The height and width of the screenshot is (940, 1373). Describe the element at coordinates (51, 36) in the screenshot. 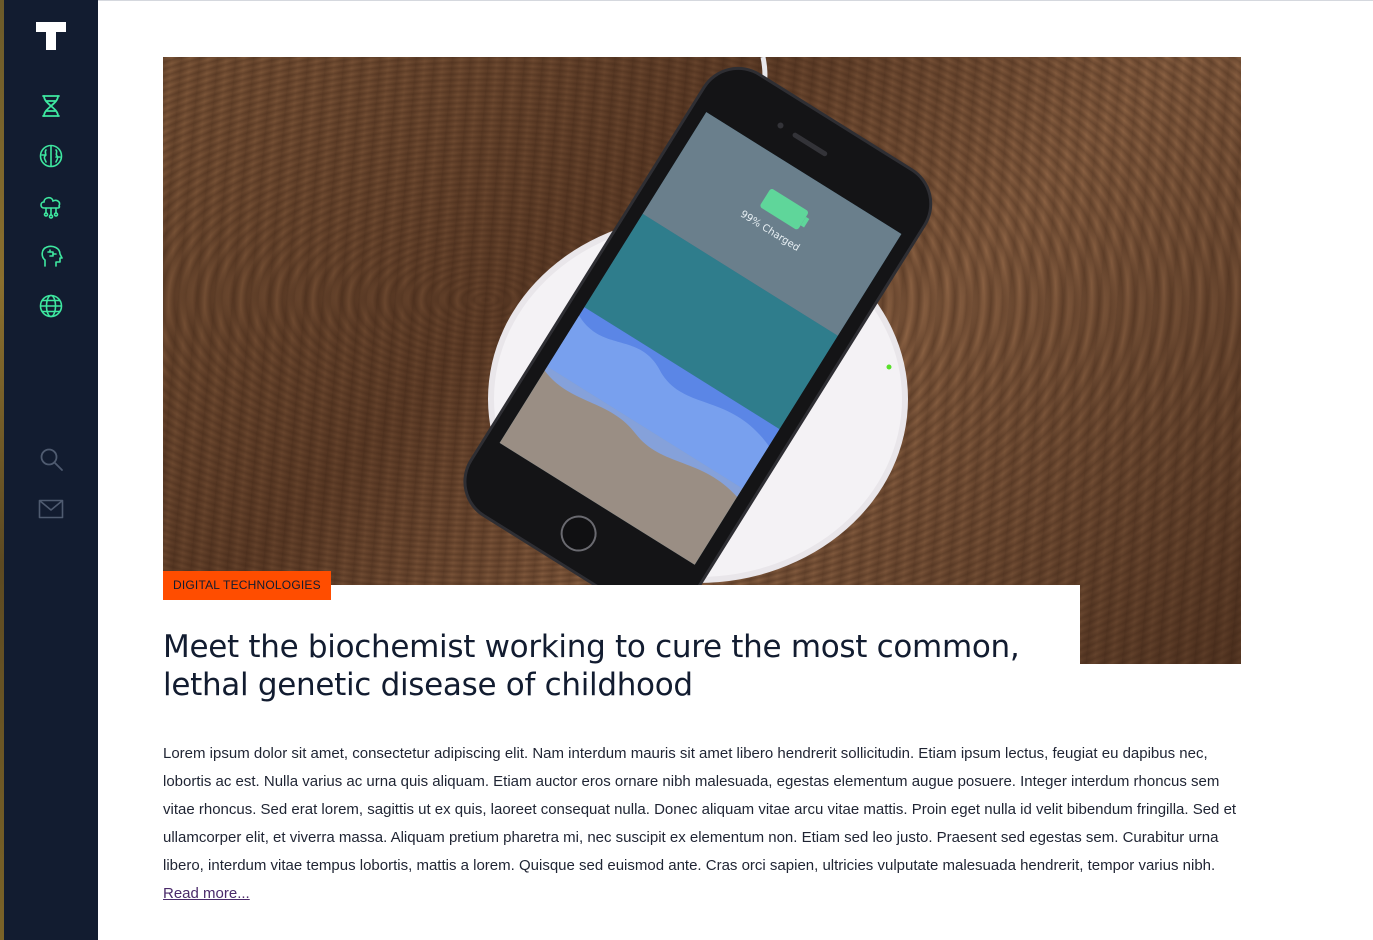

I see `t-logo-icon` at that location.